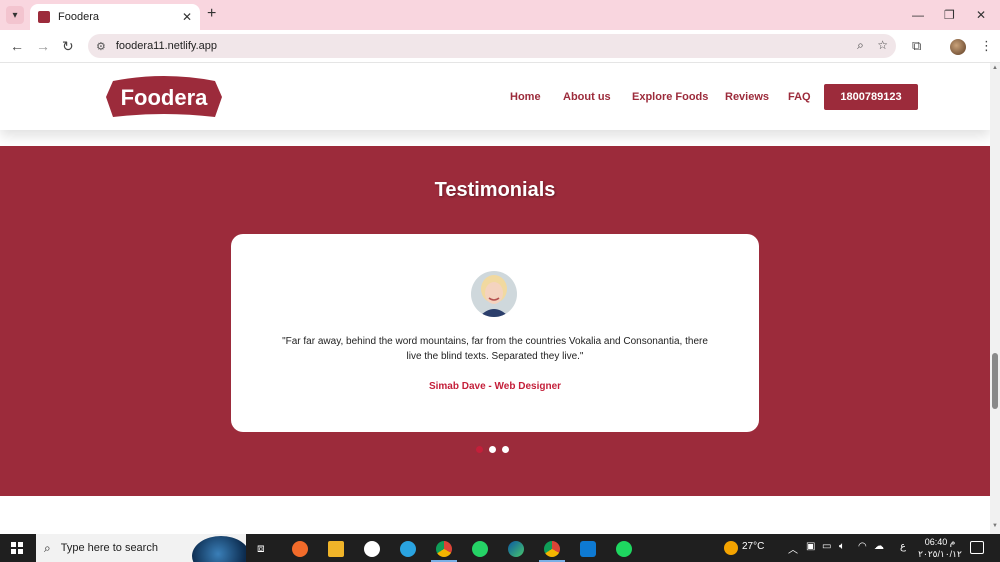  What do you see at coordinates (958, 47) in the screenshot?
I see `profile-avatar` at bounding box center [958, 47].